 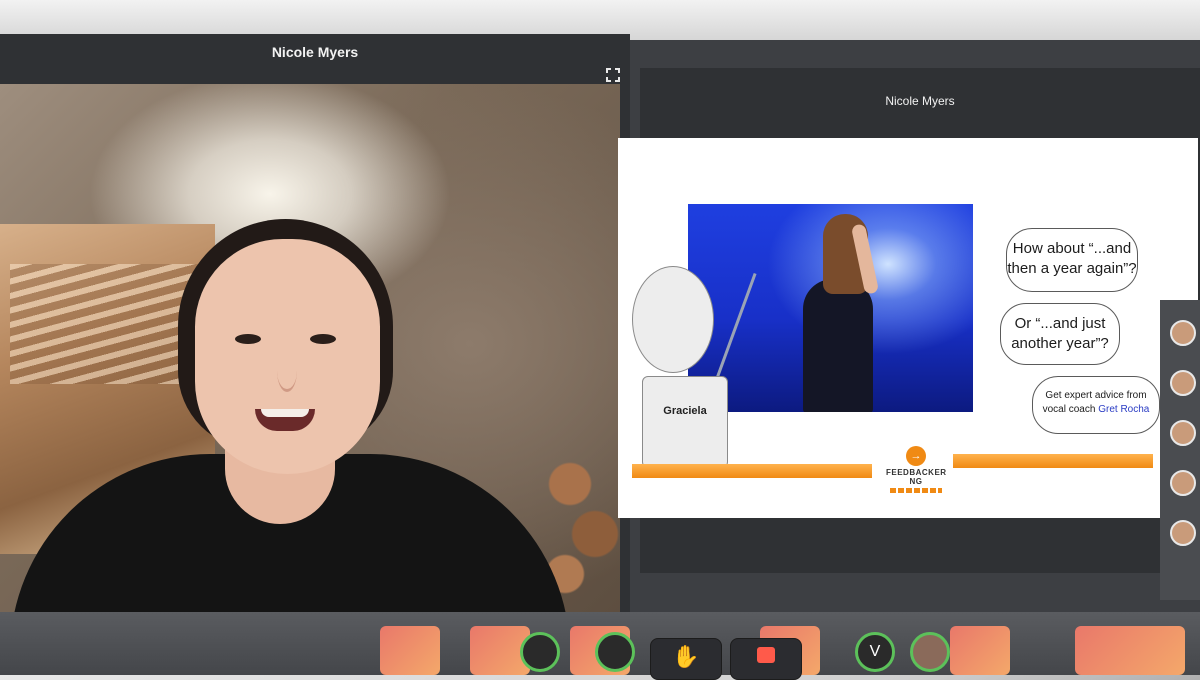 I want to click on eye-right, so click(x=323, y=339).